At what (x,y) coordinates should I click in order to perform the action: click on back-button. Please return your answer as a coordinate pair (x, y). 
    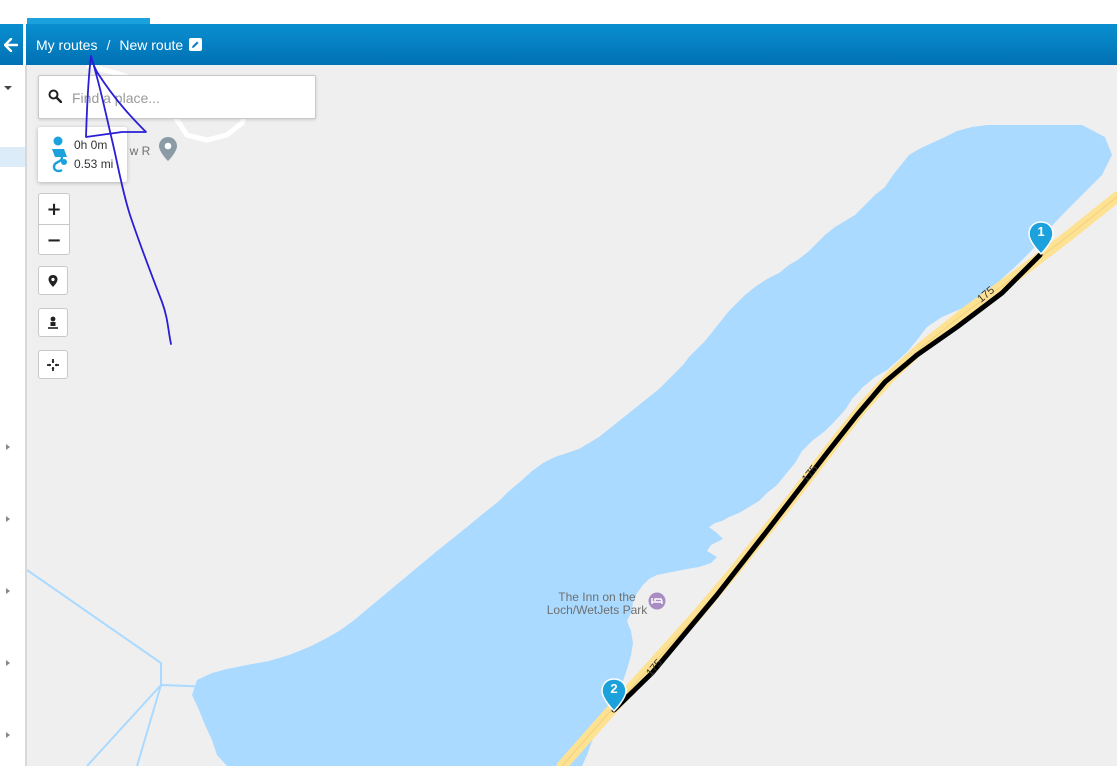
    Looking at the image, I should click on (11, 44).